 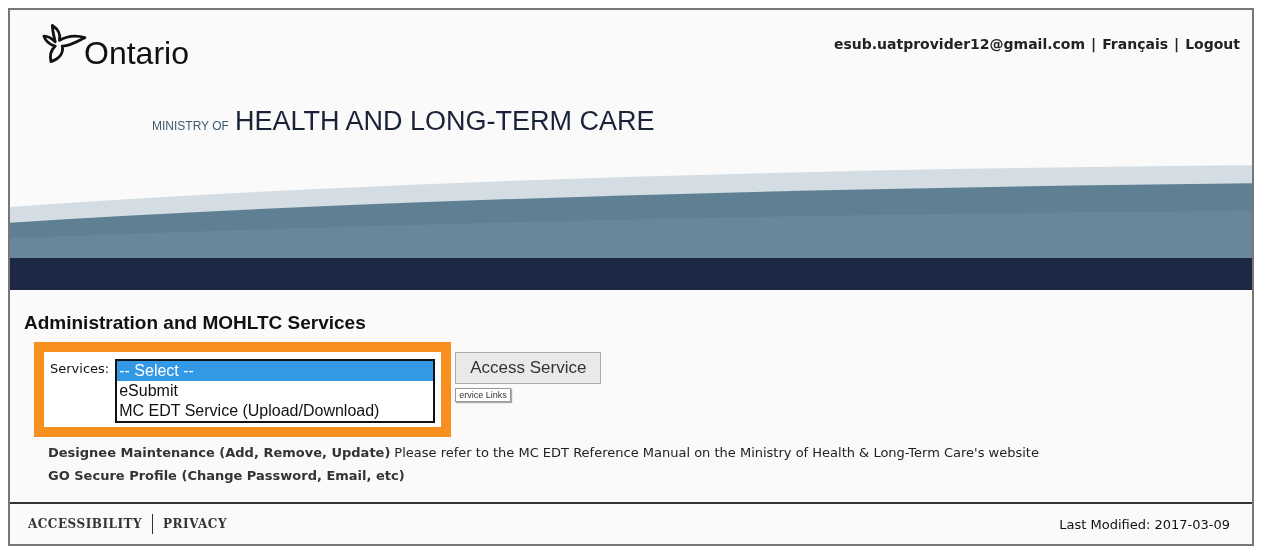 I want to click on footer-link: PRIVACY, so click(x=195, y=524).